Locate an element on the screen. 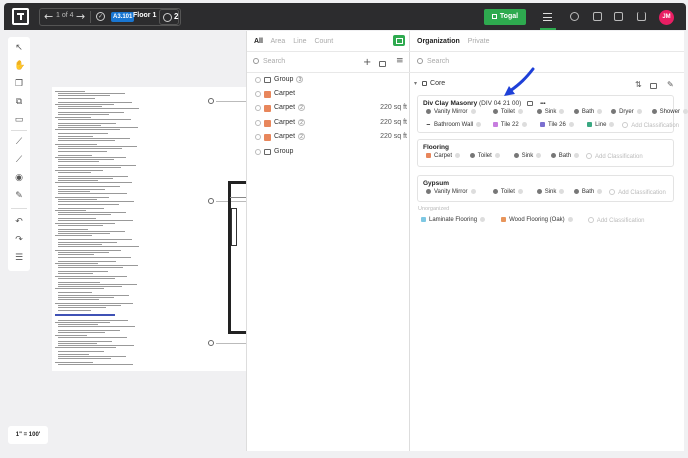 This screenshot has height=458, width=688. edit-icon: ✎ is located at coordinates (670, 84).